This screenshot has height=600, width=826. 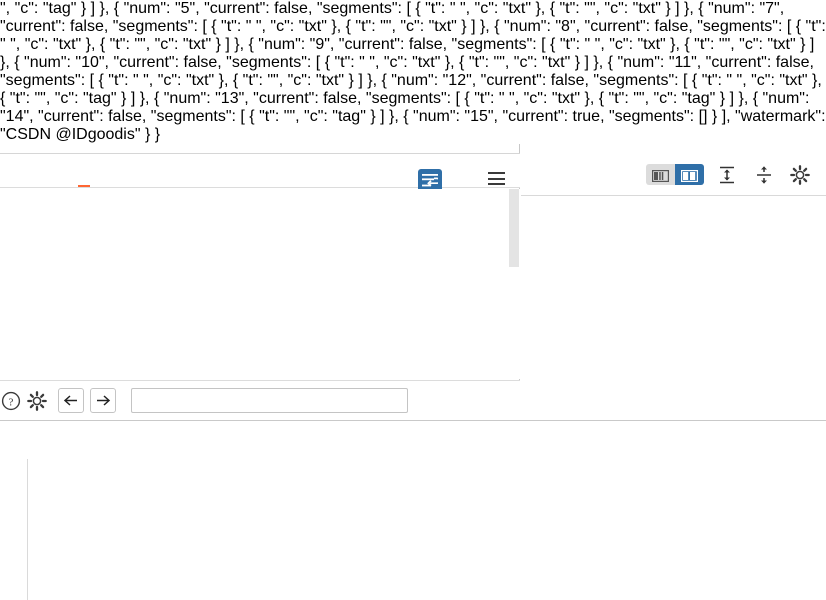 I want to click on help-circle-icon: ?, so click(x=11, y=401).